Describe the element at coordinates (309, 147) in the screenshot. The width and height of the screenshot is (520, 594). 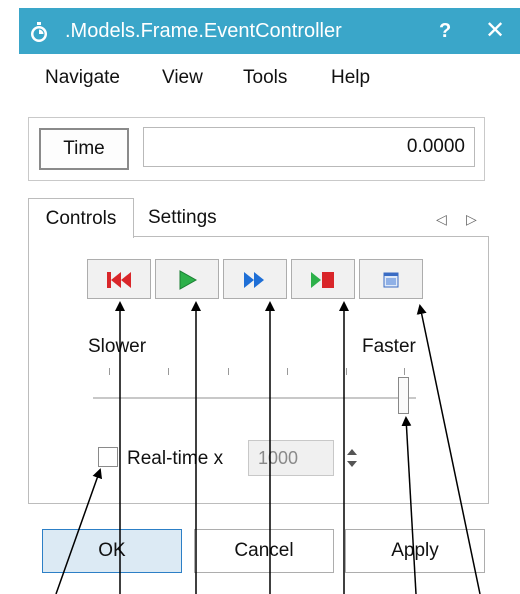
I see `time-value-field: 0.0000` at that location.